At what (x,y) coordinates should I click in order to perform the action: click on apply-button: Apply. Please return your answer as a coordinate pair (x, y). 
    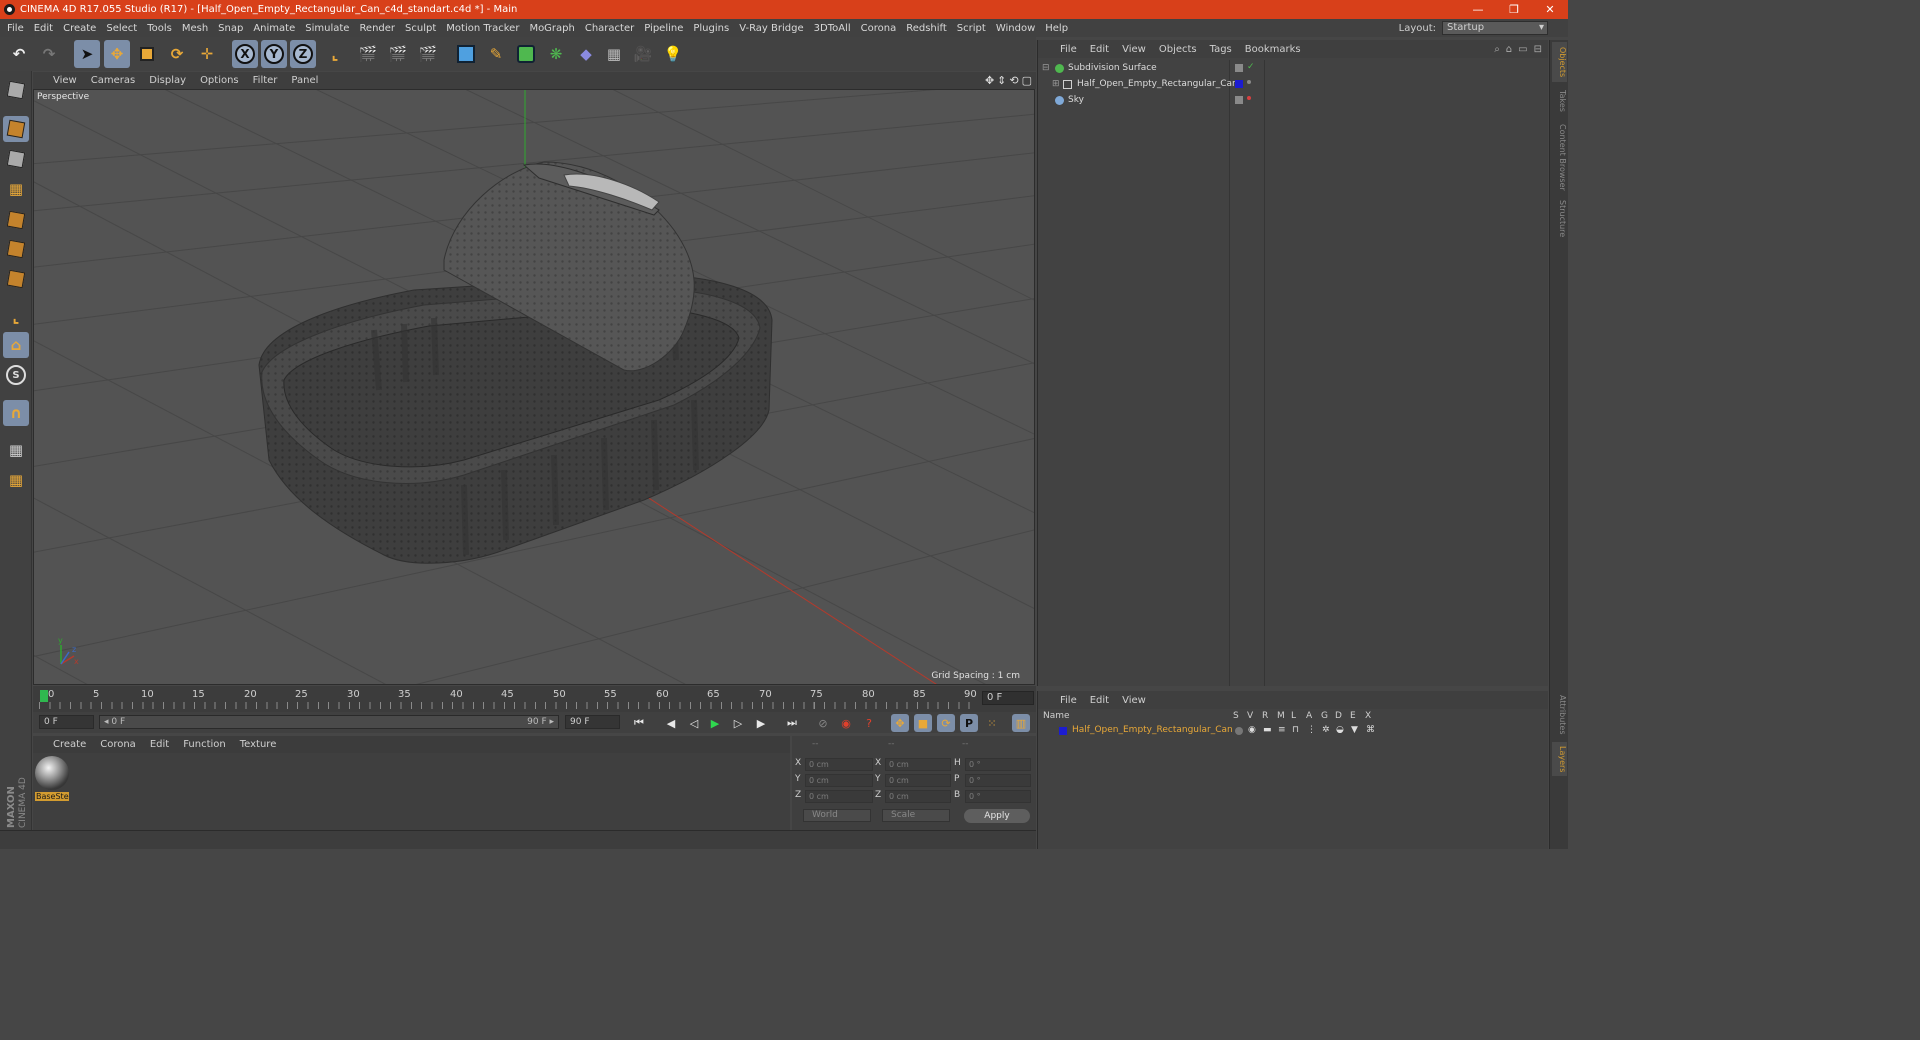
    Looking at the image, I should click on (997, 816).